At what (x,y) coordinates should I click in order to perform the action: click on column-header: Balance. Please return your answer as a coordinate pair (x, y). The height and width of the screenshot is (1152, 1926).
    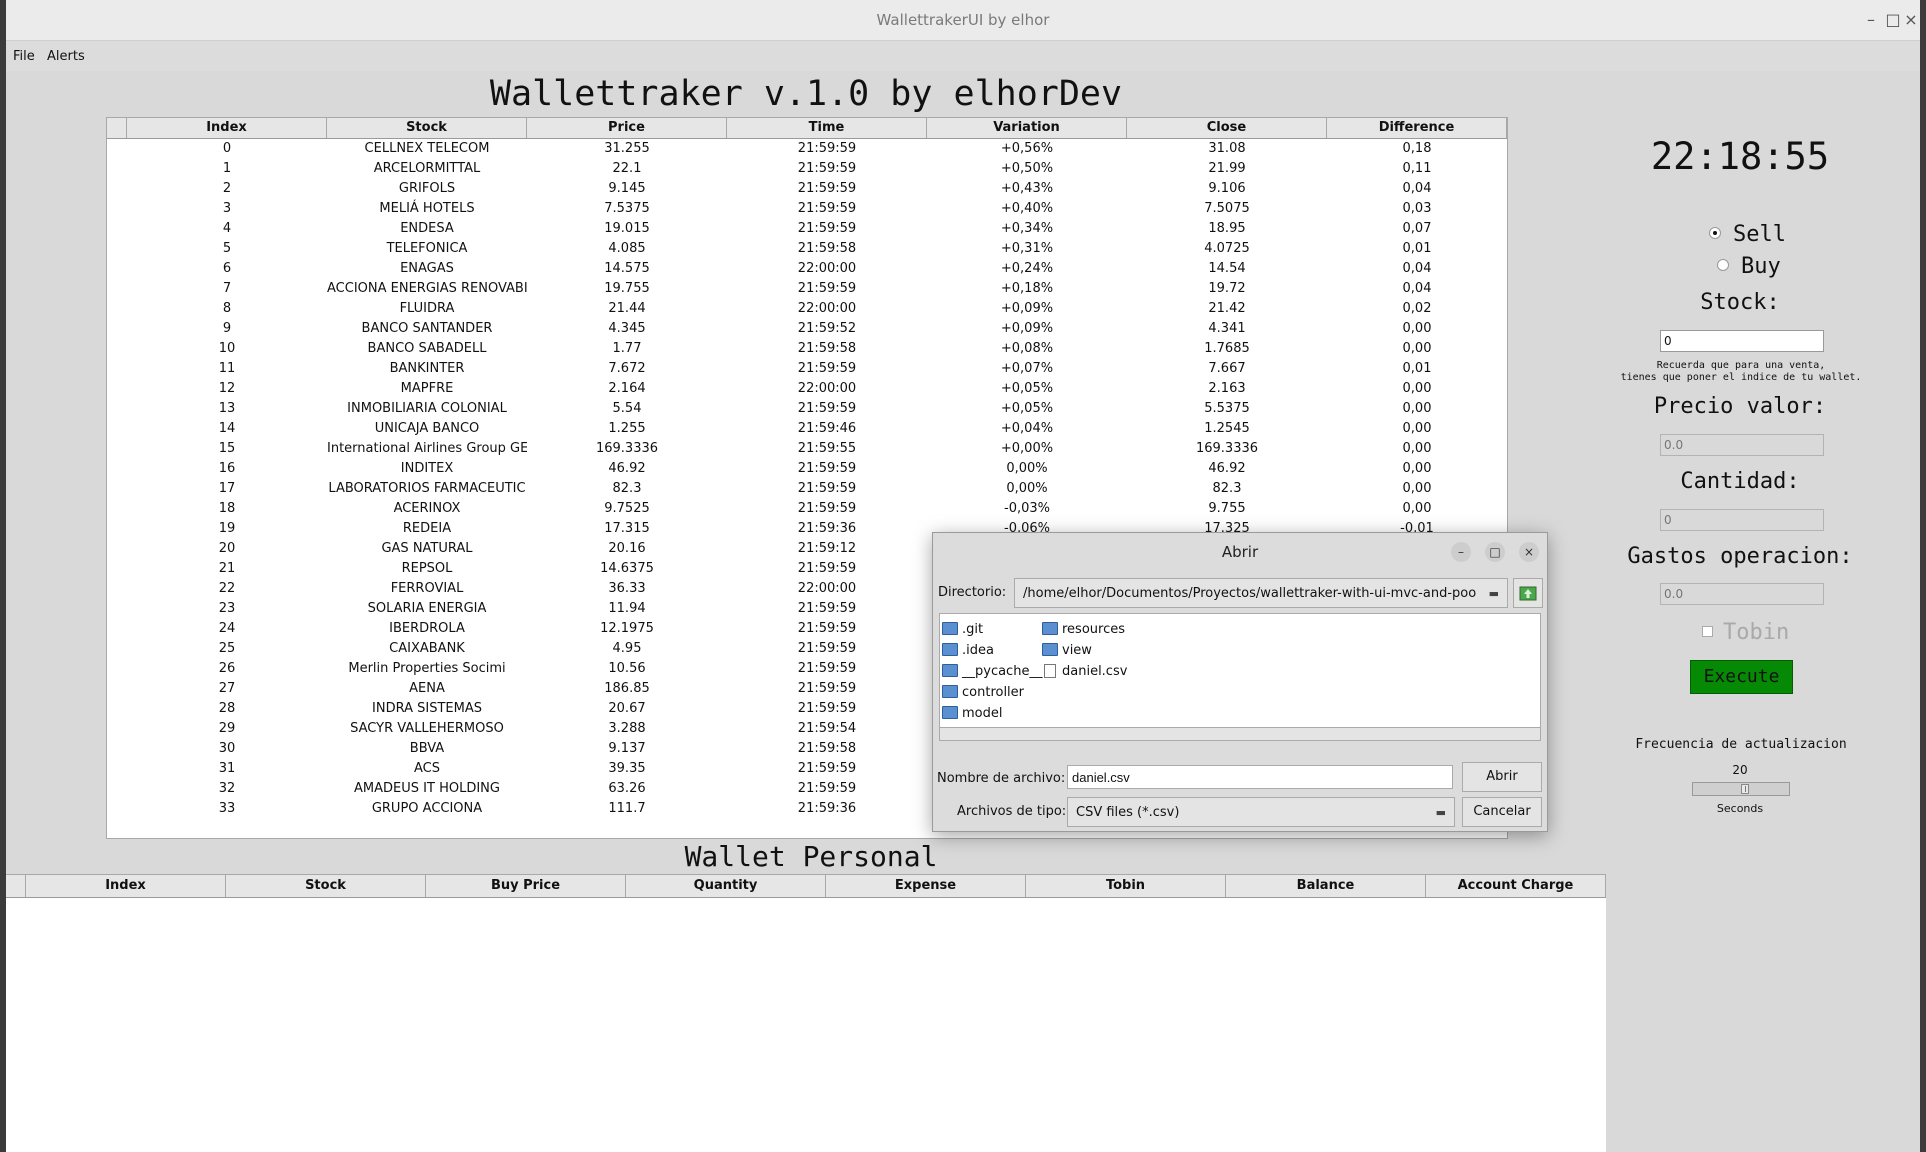
    Looking at the image, I should click on (1326, 886).